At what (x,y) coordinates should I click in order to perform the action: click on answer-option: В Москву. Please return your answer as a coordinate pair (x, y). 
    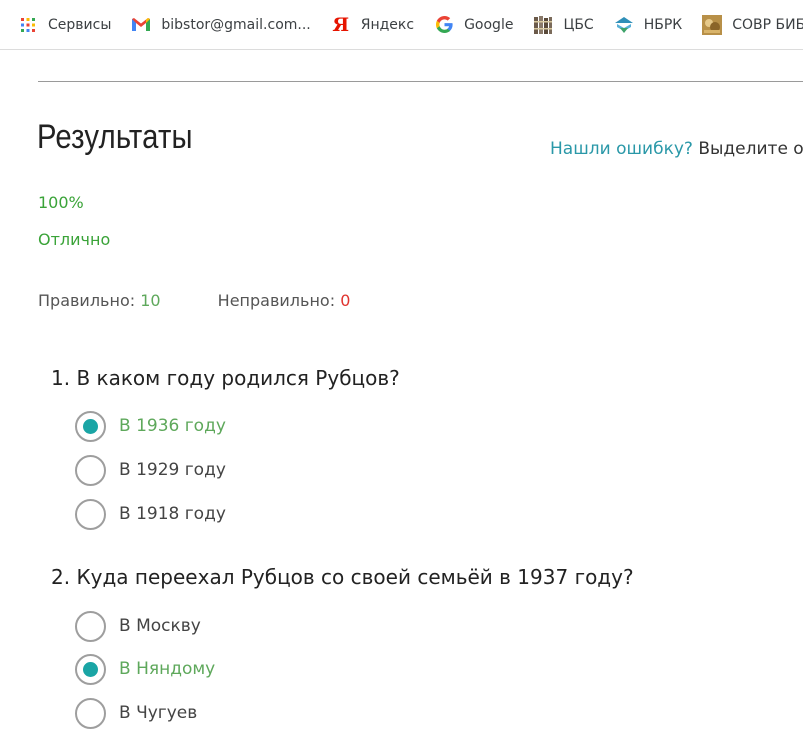
    Looking at the image, I should click on (138, 626).